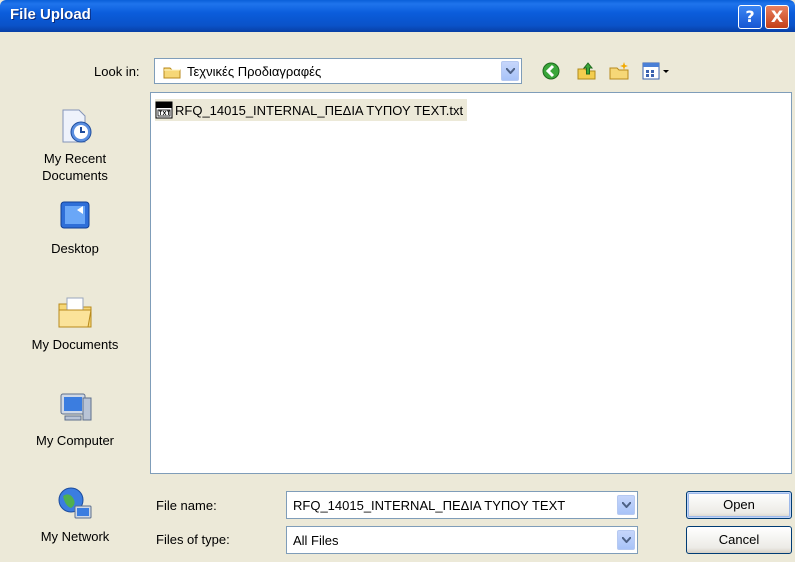  What do you see at coordinates (172, 73) in the screenshot?
I see `folder-icon` at bounding box center [172, 73].